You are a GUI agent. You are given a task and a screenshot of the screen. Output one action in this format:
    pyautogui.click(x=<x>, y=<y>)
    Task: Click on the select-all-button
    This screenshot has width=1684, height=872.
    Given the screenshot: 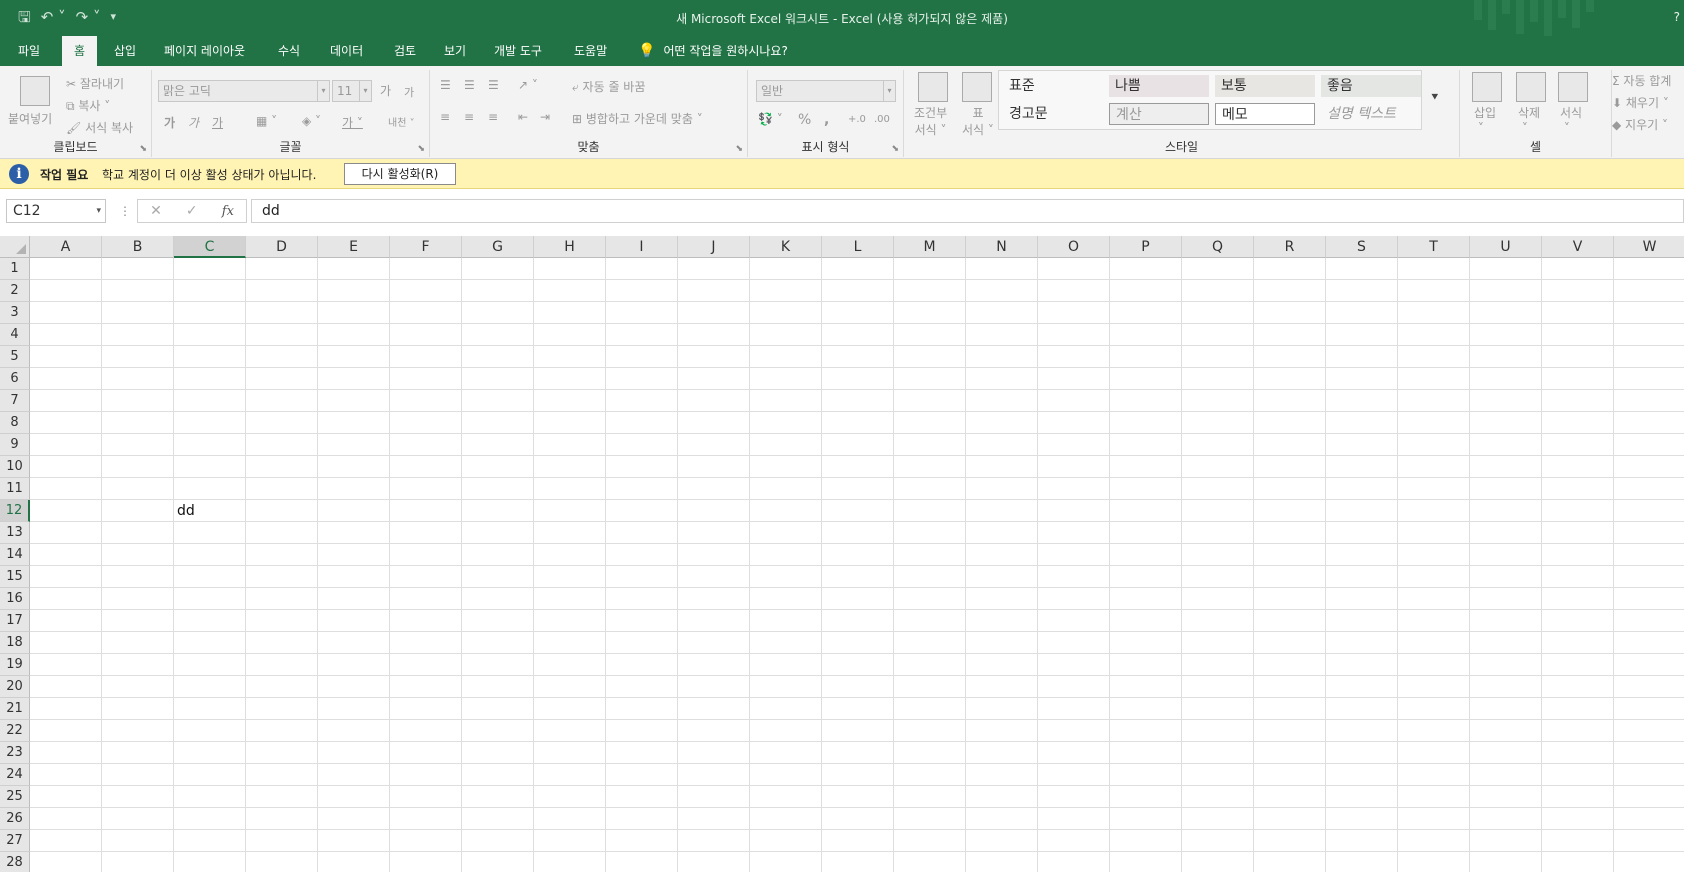 What is the action you would take?
    pyautogui.click(x=15, y=247)
    